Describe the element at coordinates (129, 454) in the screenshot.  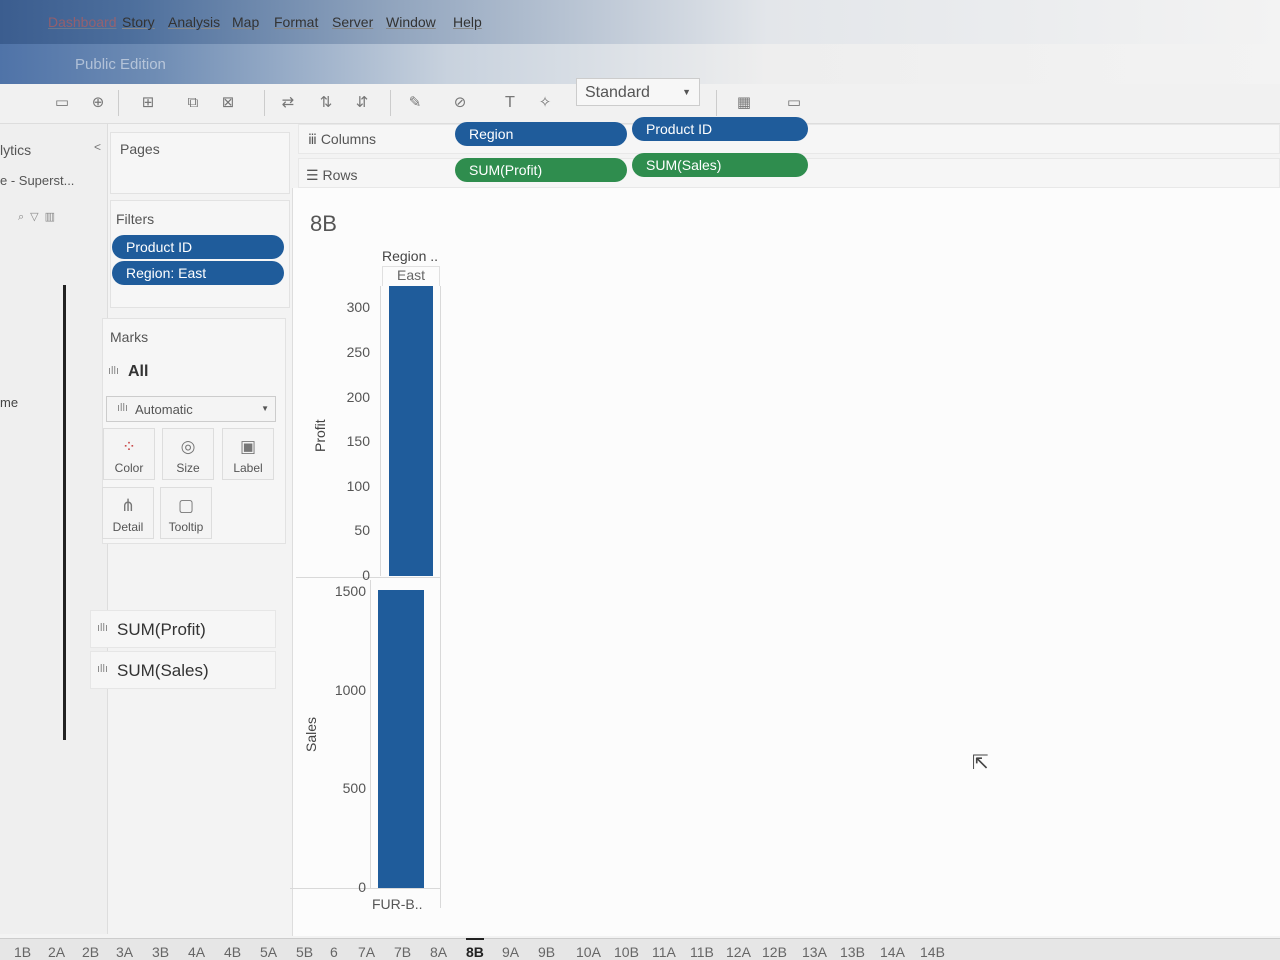
I see `color-button: ⁘ Color` at that location.